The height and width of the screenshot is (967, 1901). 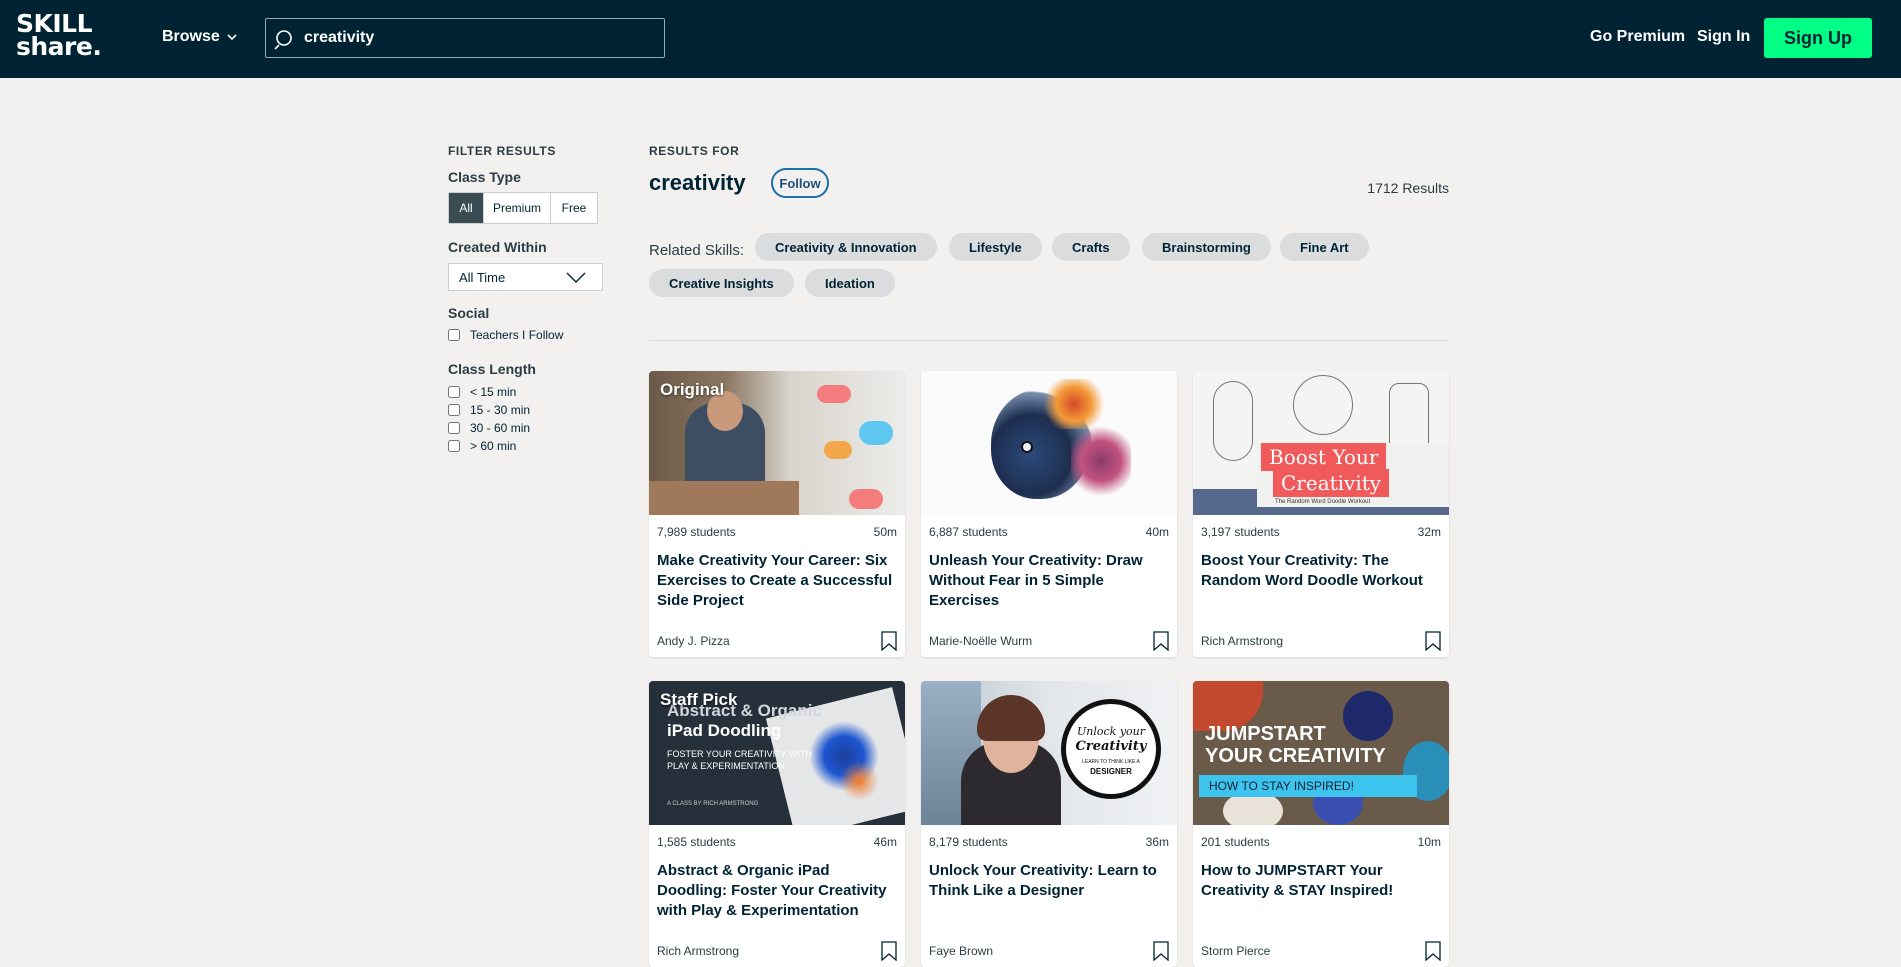 I want to click on social-label: Social, so click(x=469, y=313).